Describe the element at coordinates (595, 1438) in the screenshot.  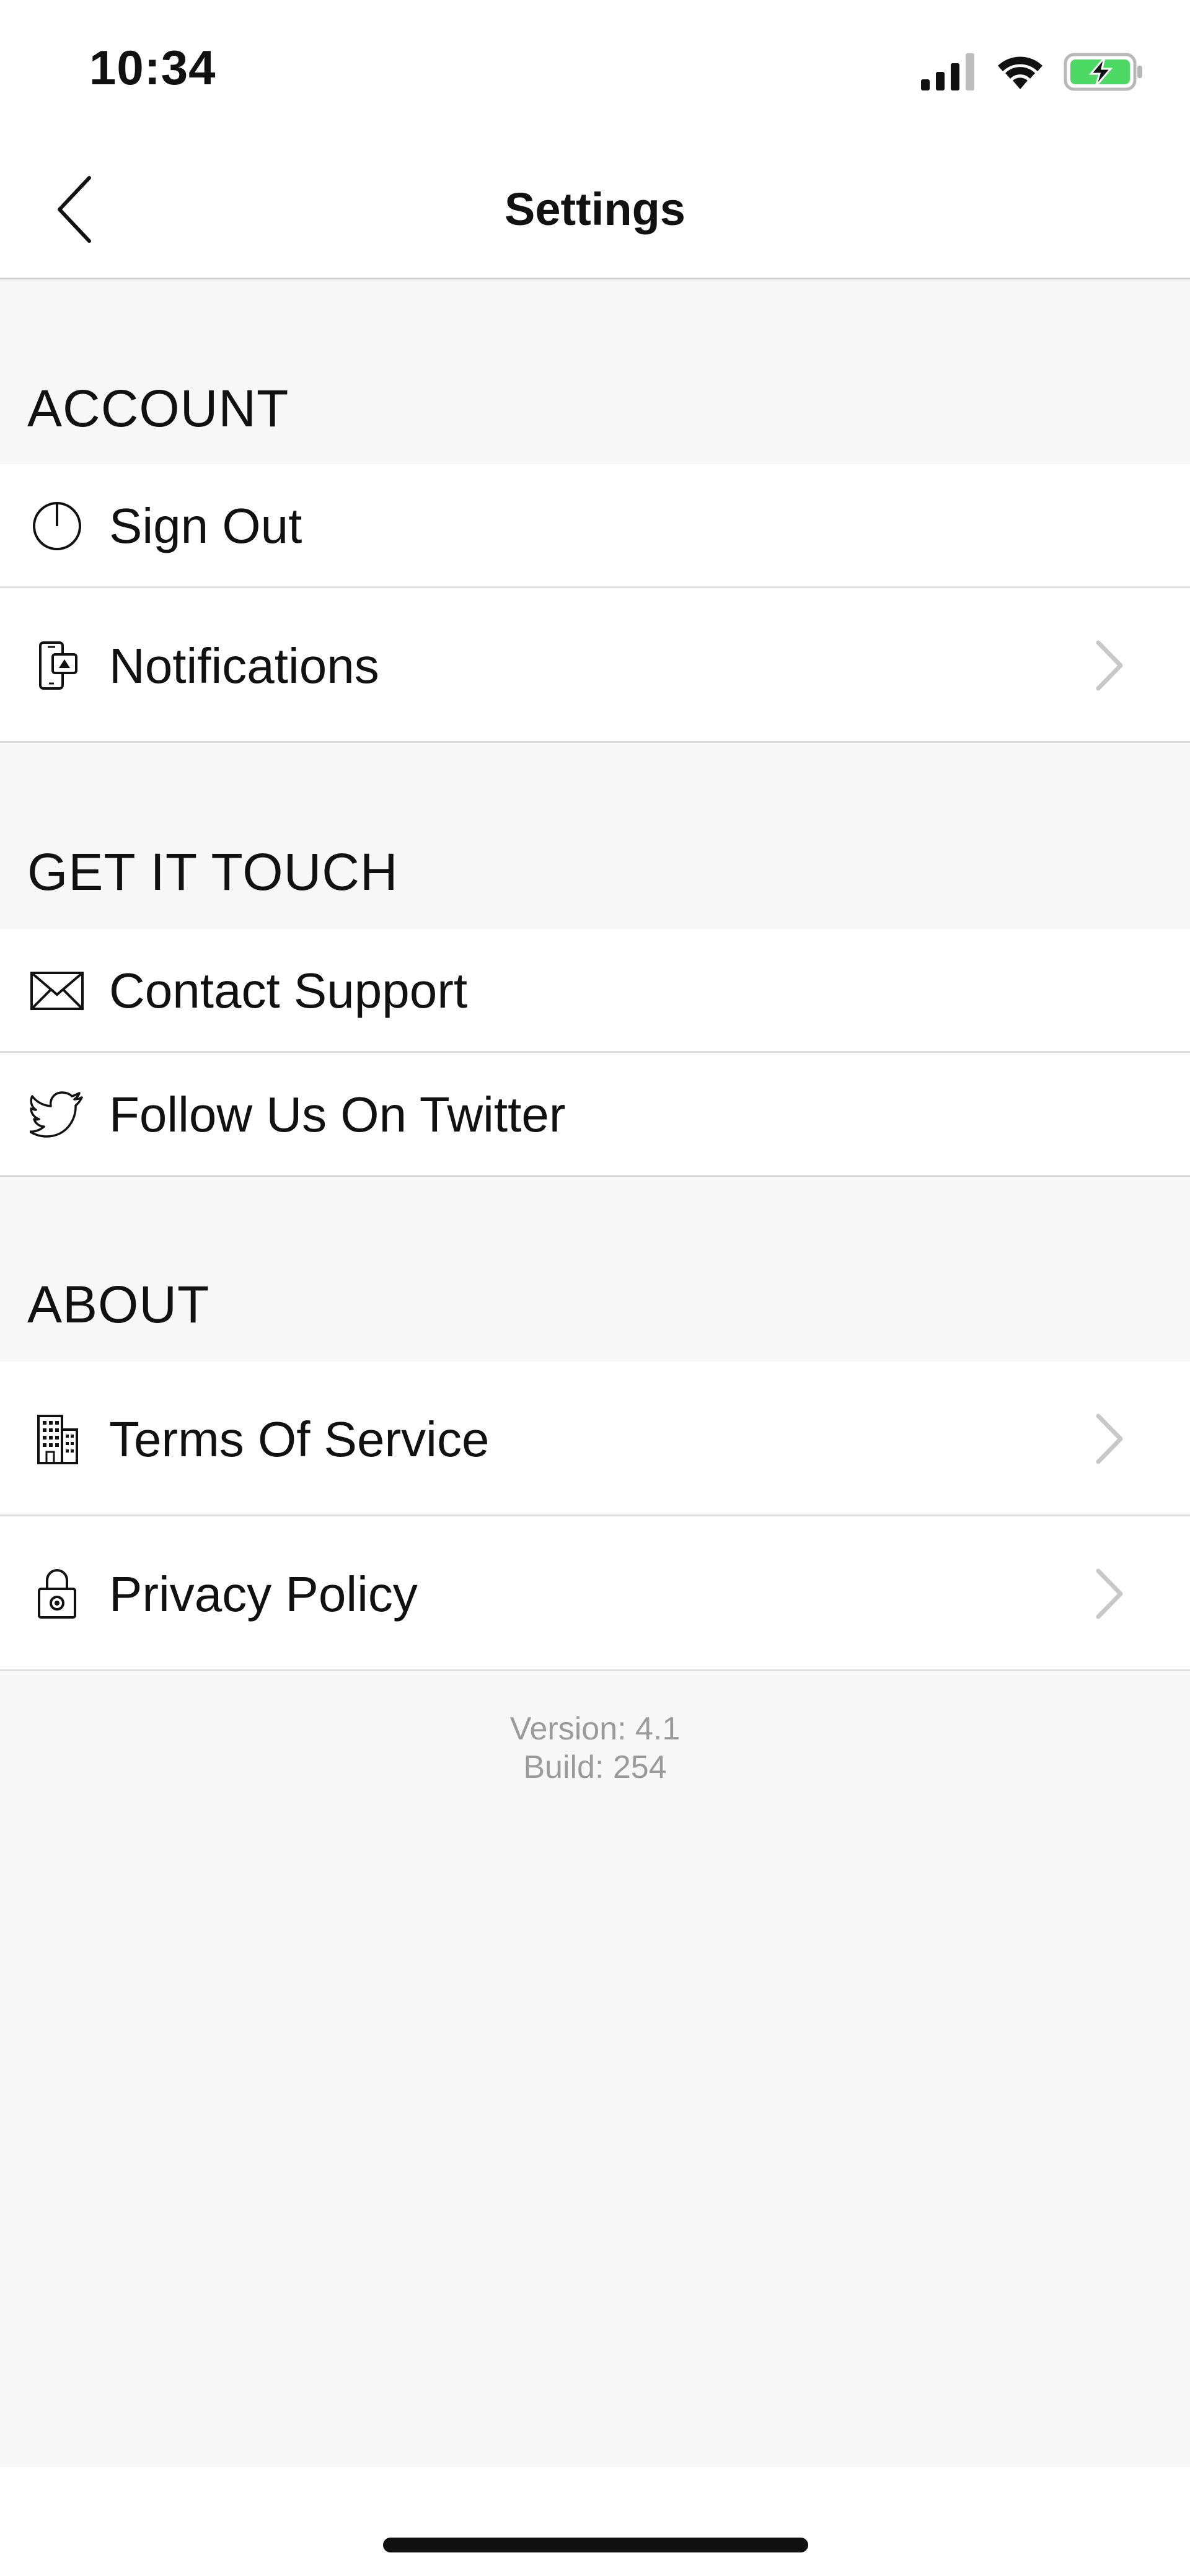
I see `terms-of-service-row: Terms Of Service` at that location.